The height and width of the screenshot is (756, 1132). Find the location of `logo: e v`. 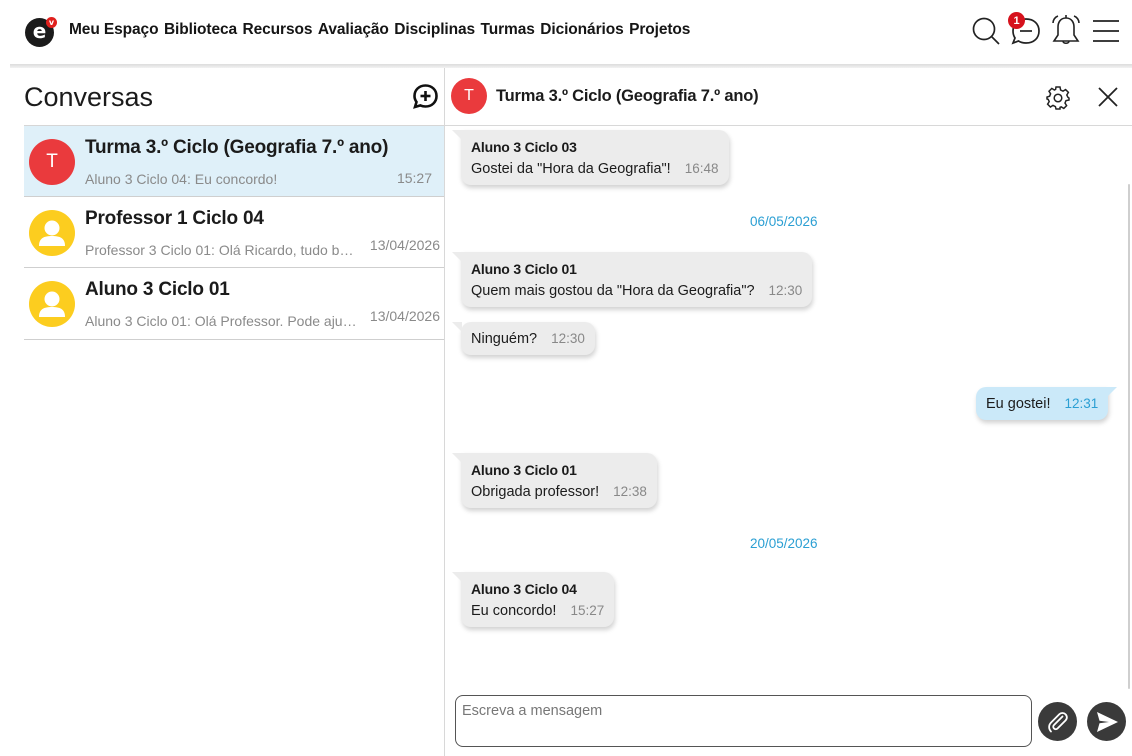

logo: e v is located at coordinates (41, 32).